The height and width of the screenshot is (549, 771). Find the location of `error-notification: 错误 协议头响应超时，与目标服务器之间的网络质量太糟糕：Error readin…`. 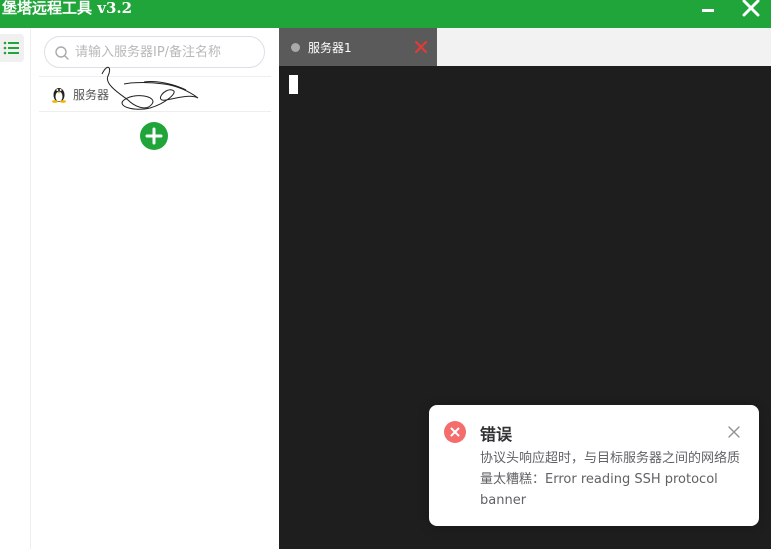

error-notification: 错误 协议头响应超时，与目标服务器之间的网络质量太糟糕：Error readin… is located at coordinates (594, 465).